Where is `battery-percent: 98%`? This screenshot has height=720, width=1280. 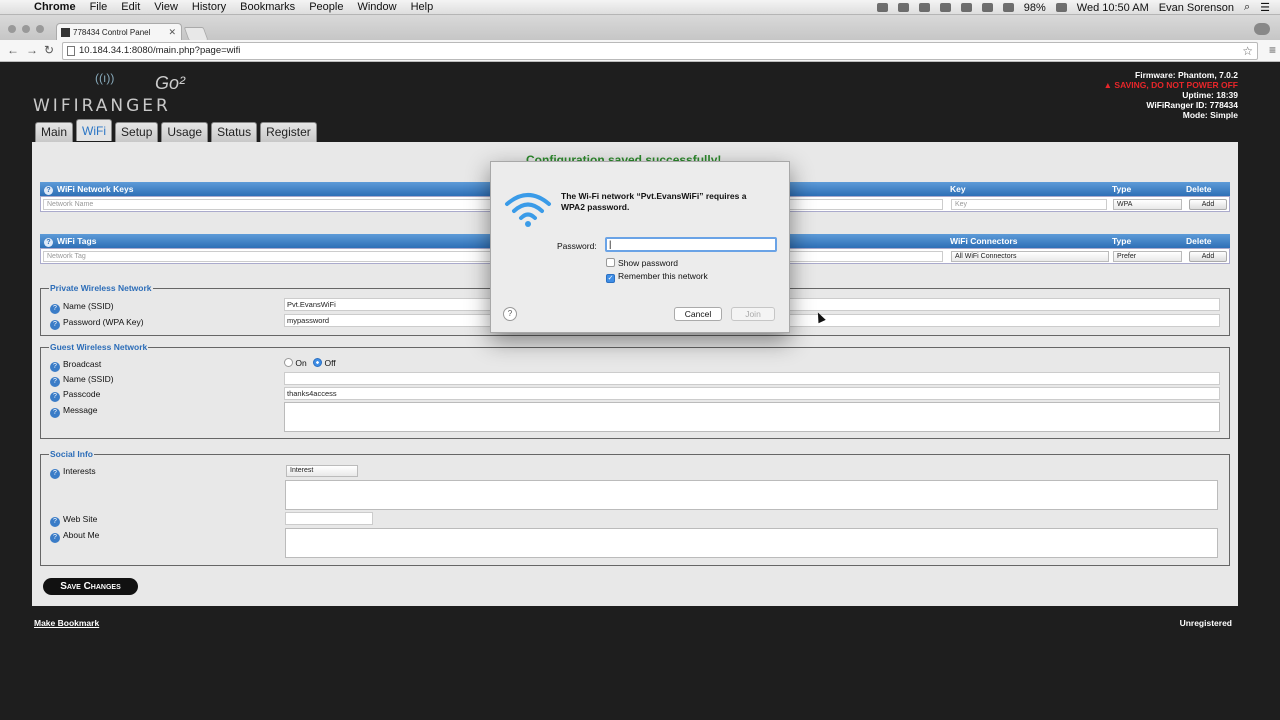
battery-percent: 98% is located at coordinates (1035, 8).